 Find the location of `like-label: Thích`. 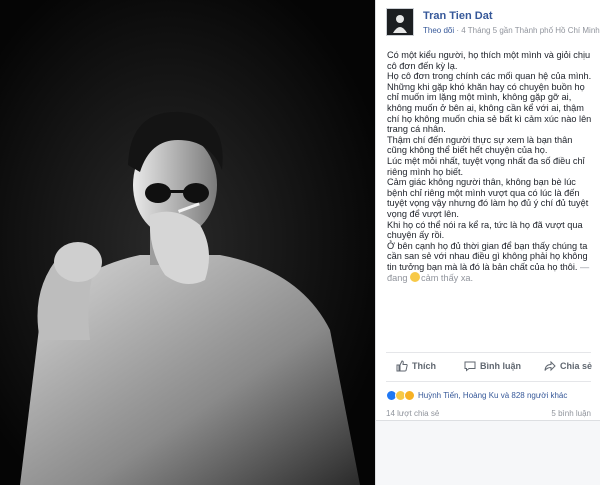

like-label: Thích is located at coordinates (424, 366).